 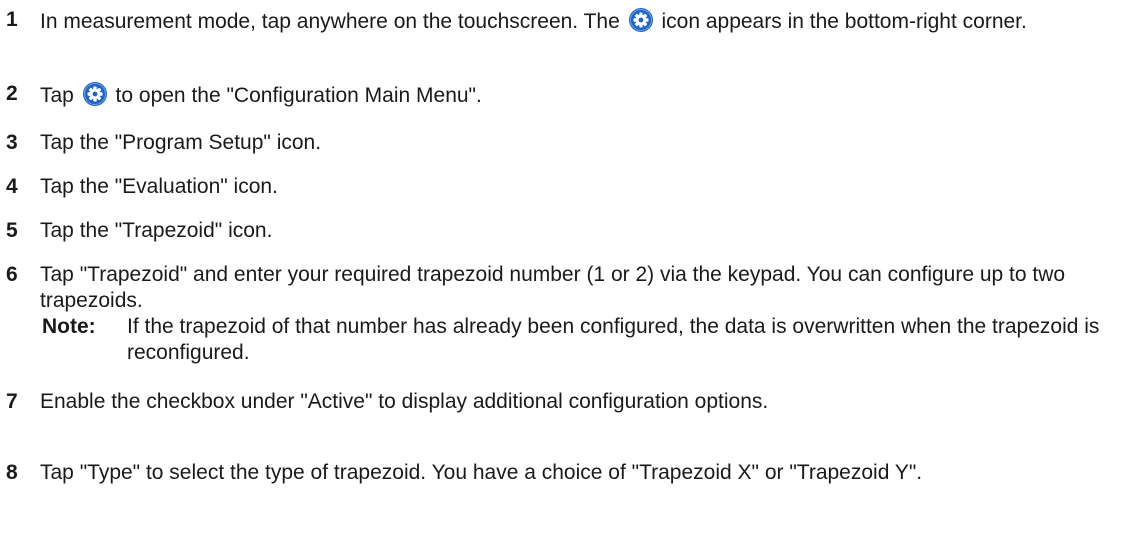 What do you see at coordinates (12, 186) in the screenshot?
I see `step-number: 4` at bounding box center [12, 186].